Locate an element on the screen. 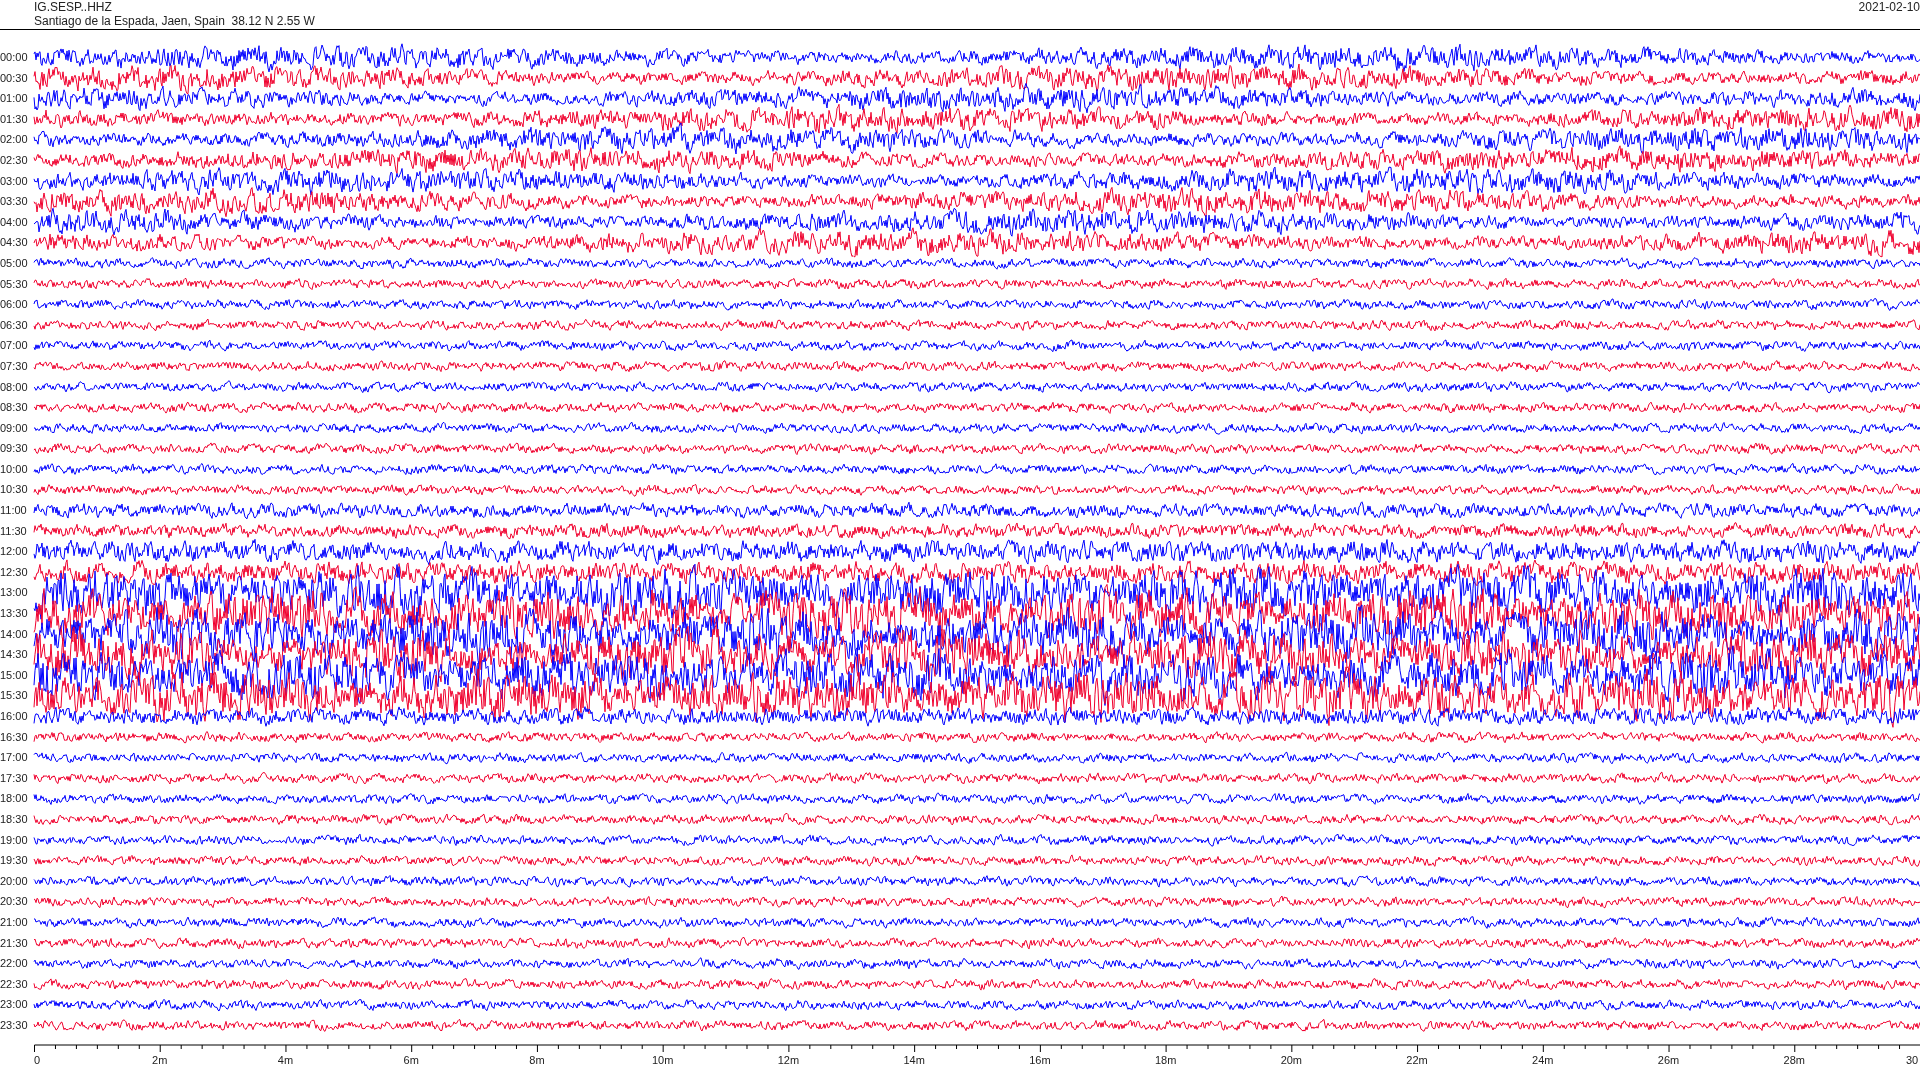 This screenshot has height=1080, width=1920. time-label: 12:00 is located at coordinates (14, 552).